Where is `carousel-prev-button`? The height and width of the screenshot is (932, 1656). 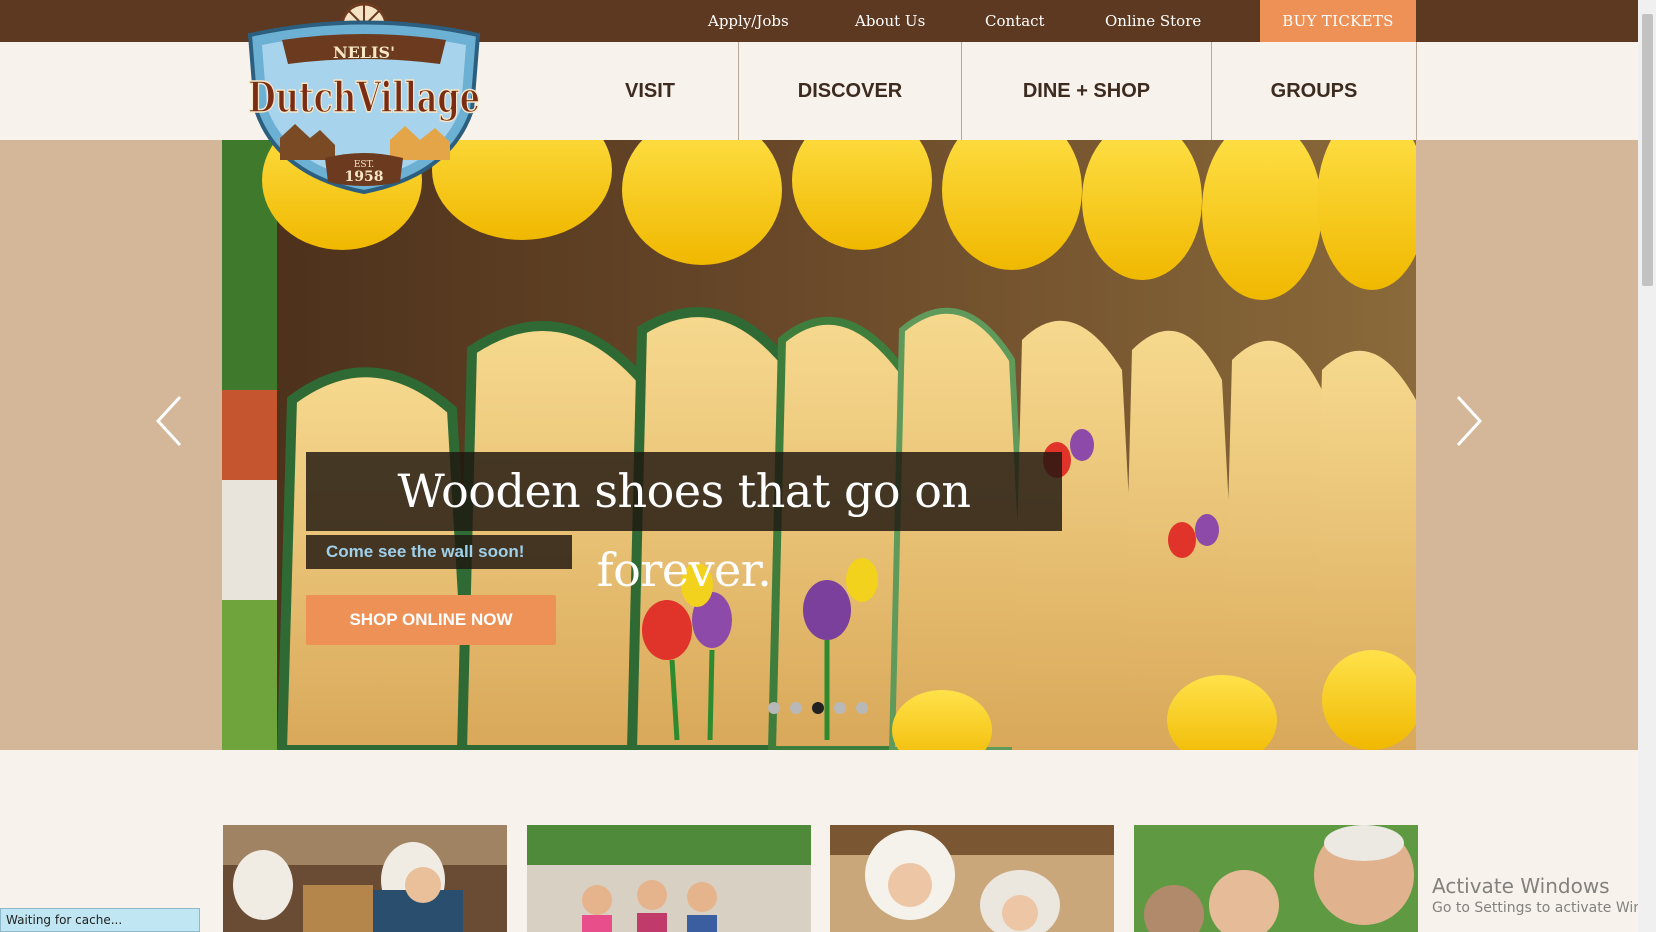 carousel-prev-button is located at coordinates (170, 421).